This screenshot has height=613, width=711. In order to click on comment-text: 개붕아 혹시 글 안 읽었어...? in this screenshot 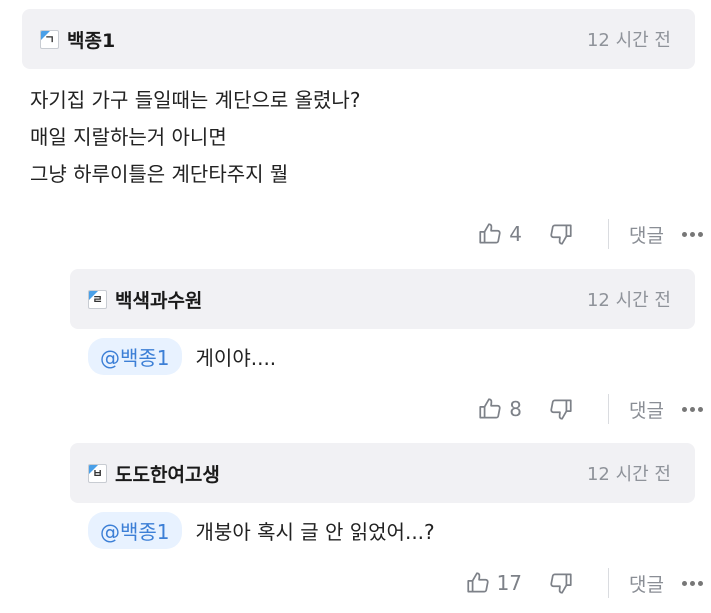, I will do `click(315, 532)`.